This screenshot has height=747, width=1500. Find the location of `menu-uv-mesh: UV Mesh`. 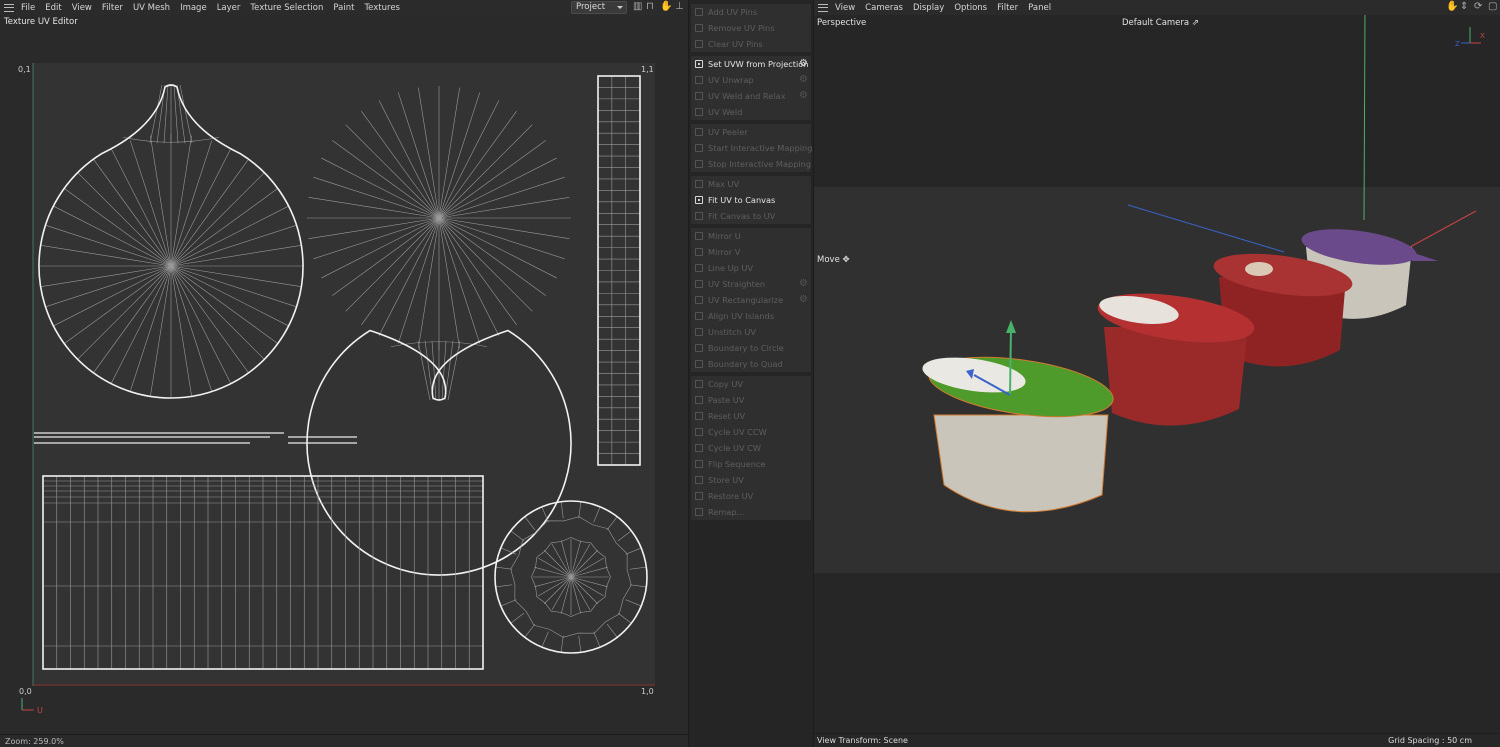

menu-uv-mesh: UV Mesh is located at coordinates (151, 8).